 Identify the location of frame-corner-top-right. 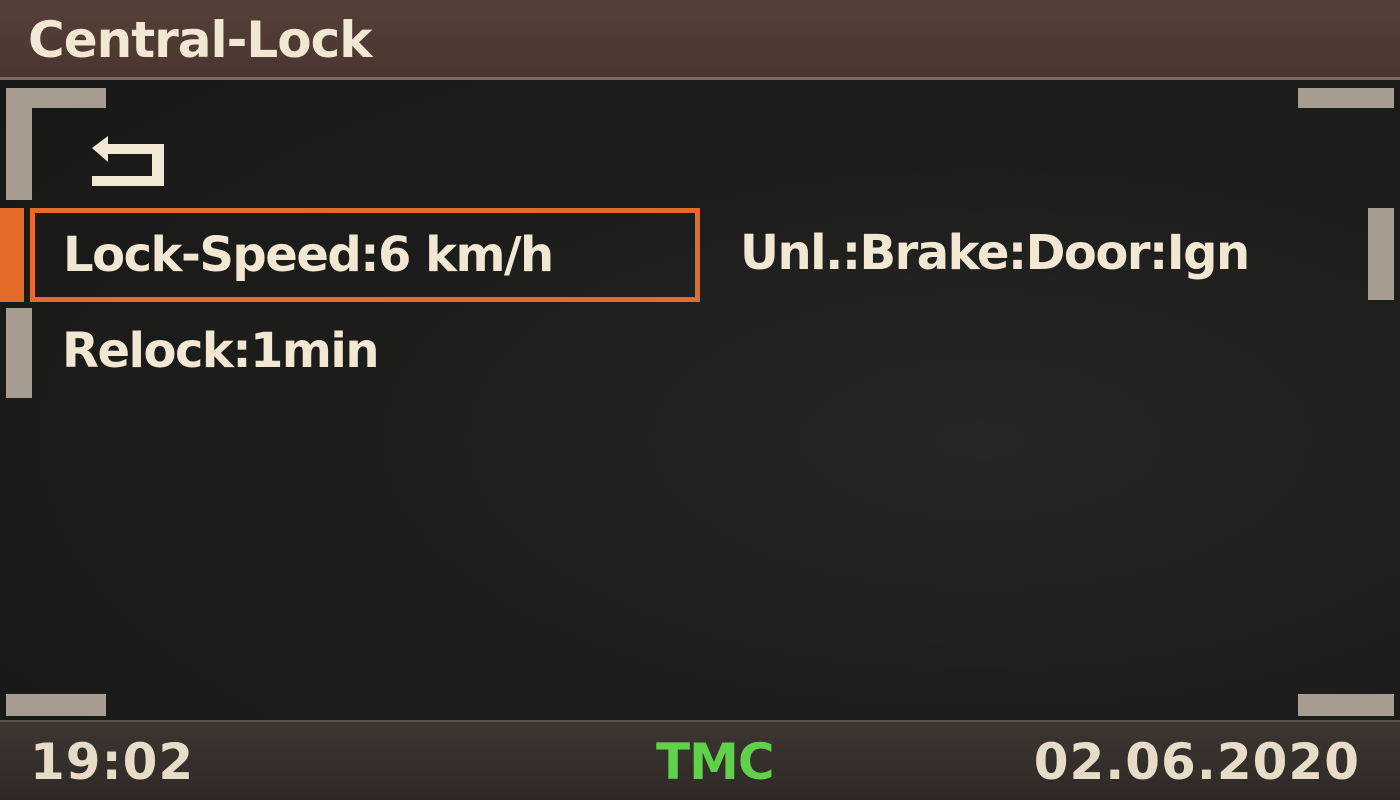
(1346, 98).